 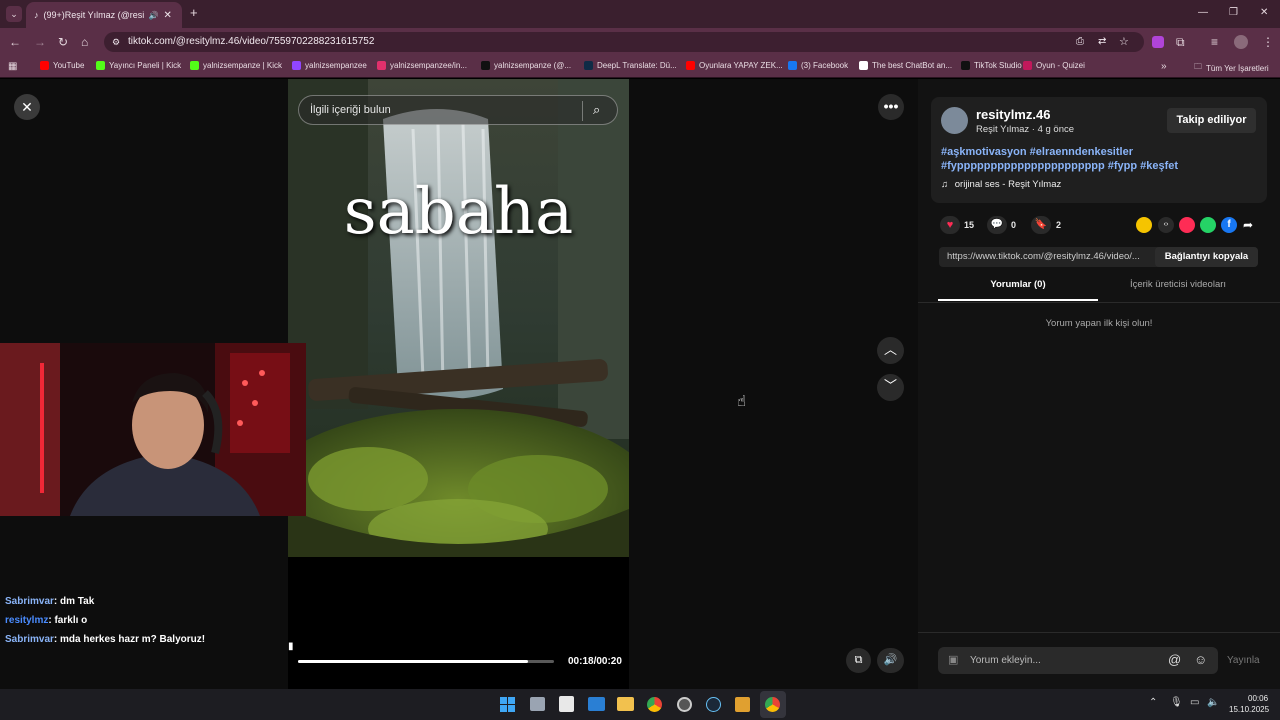 I want to click on volume-icon: 🔈, so click(x=1213, y=702).